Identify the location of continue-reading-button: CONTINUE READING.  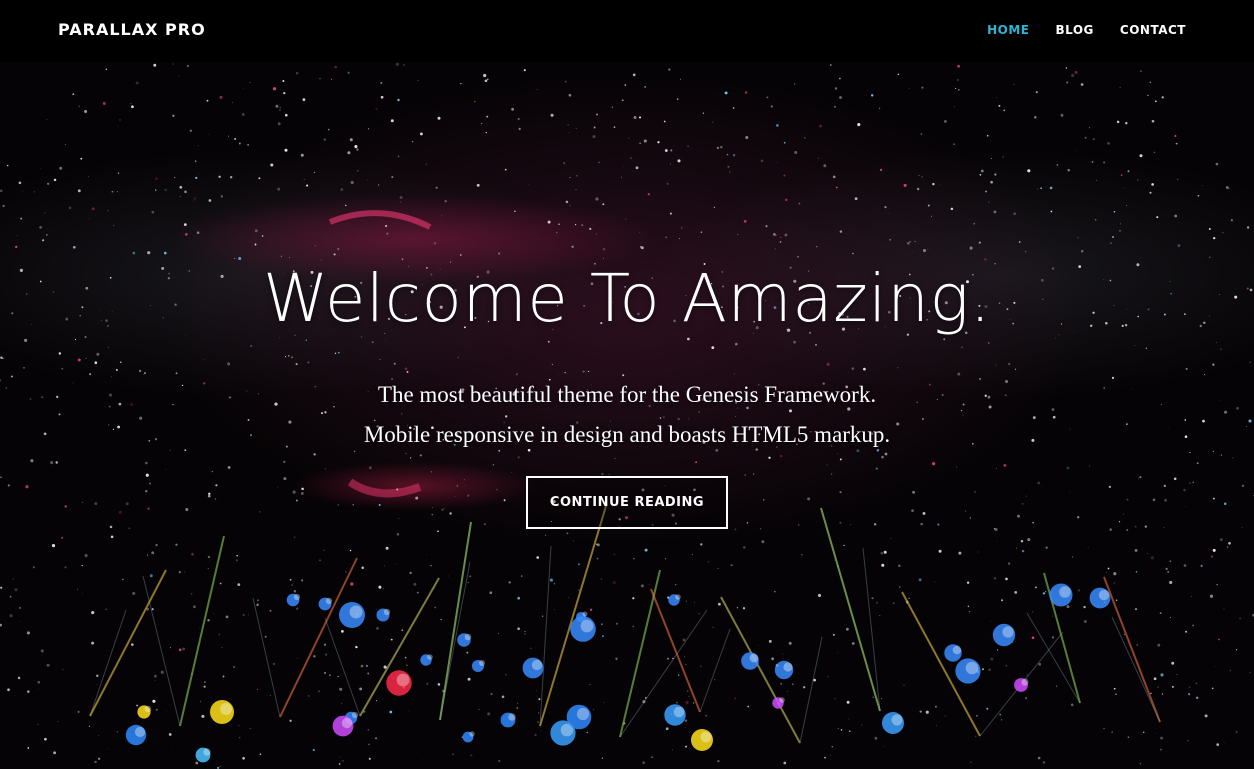
(627, 502).